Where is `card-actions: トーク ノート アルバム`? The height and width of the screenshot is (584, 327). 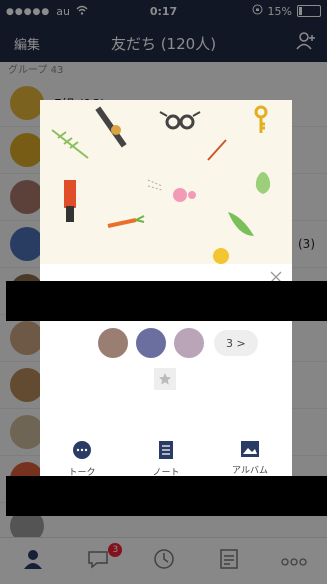 card-actions: トーク ノート アルバム is located at coordinates (166, 458).